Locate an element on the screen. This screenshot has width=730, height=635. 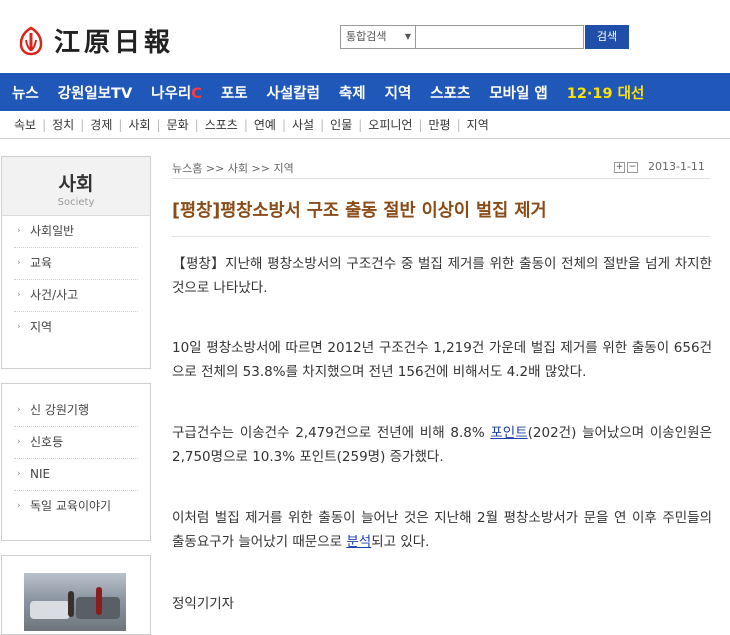
feature-sidebar: › 신 강원기행 › 신호등 › NIE › 독일 교육이야기 is located at coordinates (76, 462).